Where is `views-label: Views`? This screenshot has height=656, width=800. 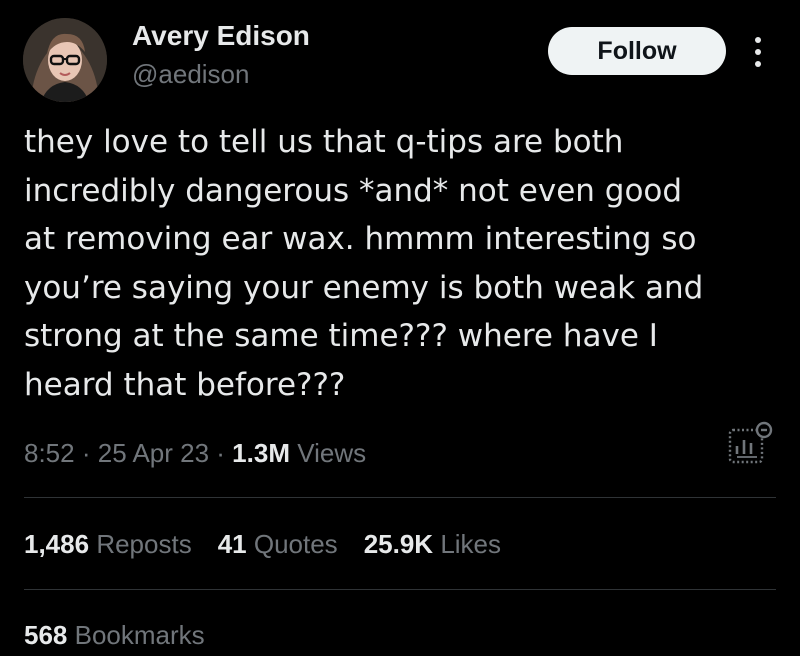
views-label: Views is located at coordinates (332, 453).